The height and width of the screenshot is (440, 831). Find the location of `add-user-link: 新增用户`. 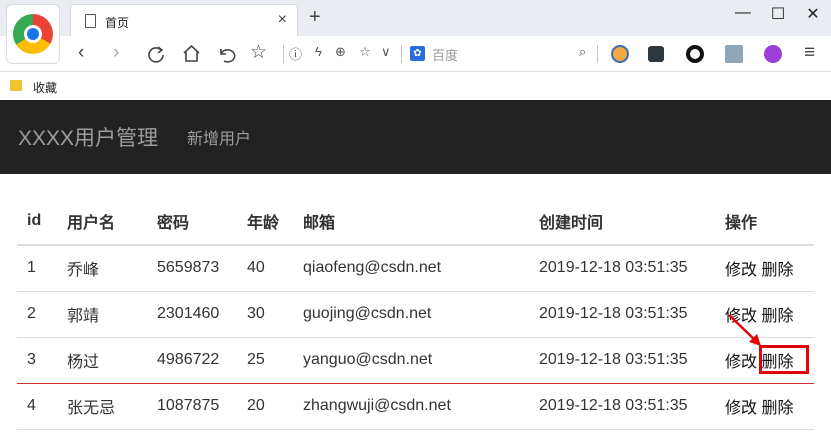

add-user-link: 新增用户 is located at coordinates (219, 137).